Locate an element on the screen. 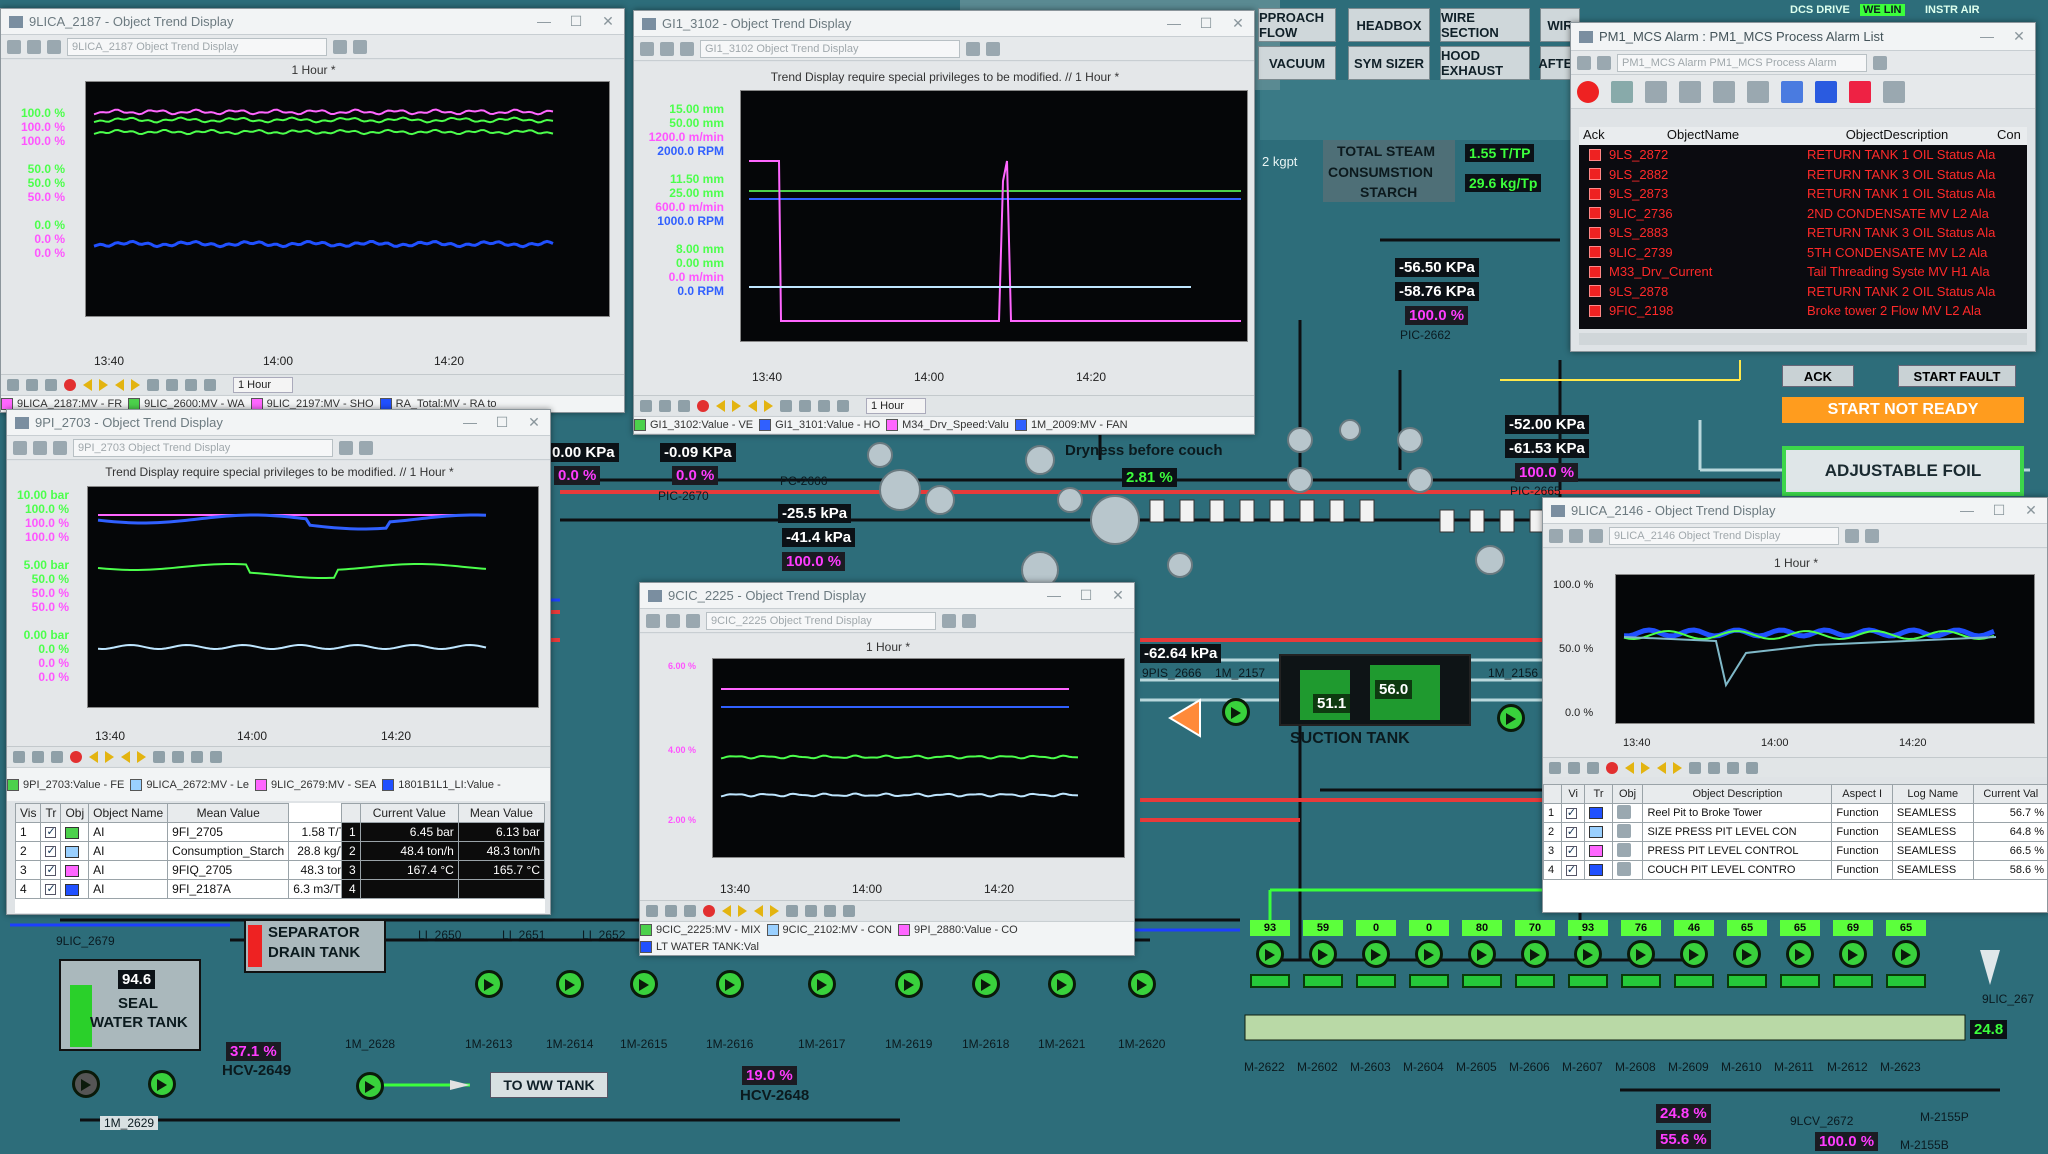 The image size is (2048, 1154). zoom-in-icon is located at coordinates (153, 384).